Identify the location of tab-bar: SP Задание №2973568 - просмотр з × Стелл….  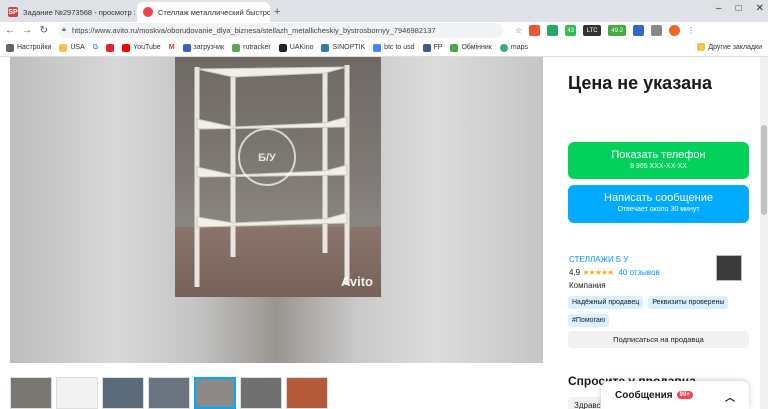
(384, 11).